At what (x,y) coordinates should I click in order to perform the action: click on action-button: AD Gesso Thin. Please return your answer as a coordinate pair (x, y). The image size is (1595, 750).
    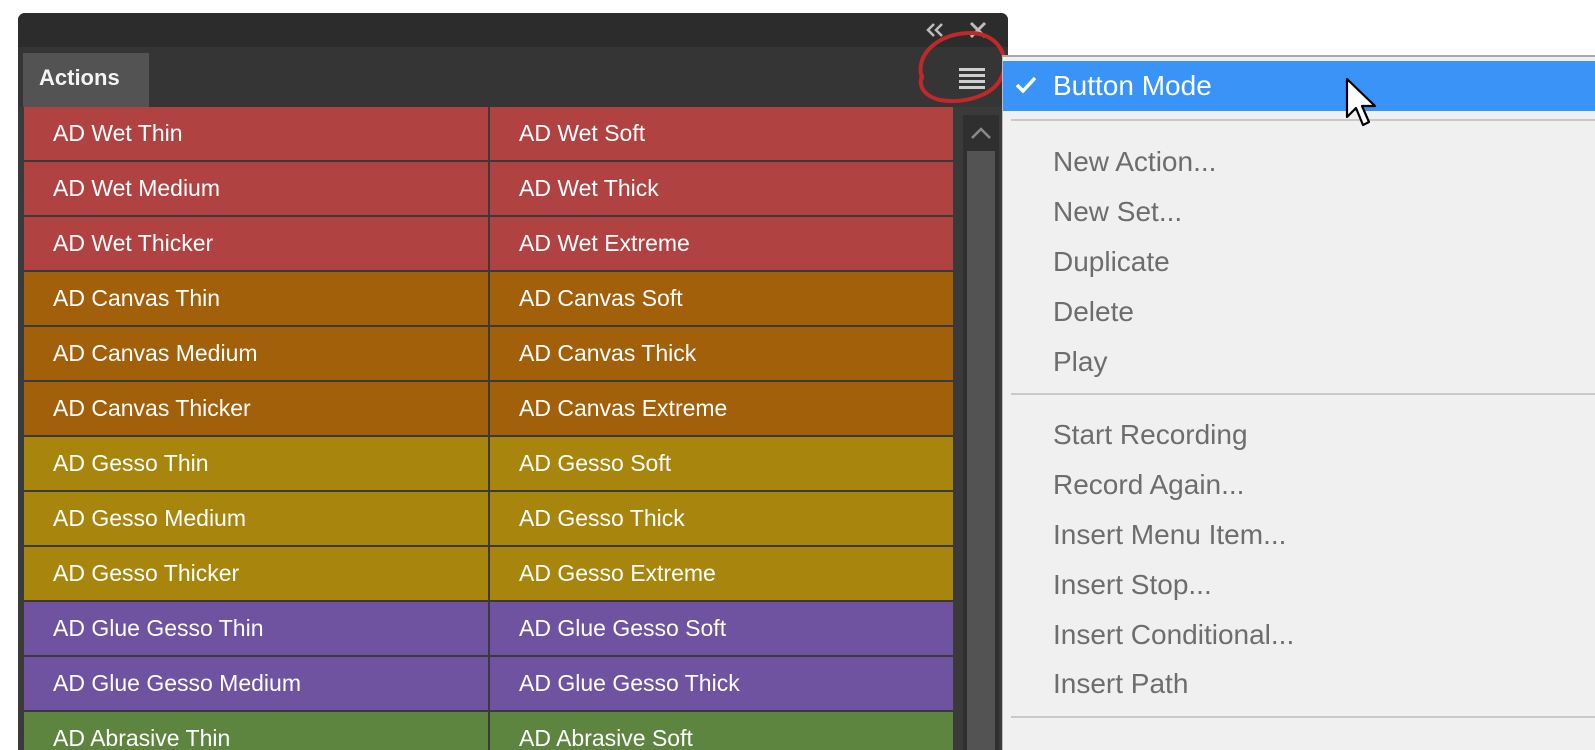
    Looking at the image, I should click on (257, 464).